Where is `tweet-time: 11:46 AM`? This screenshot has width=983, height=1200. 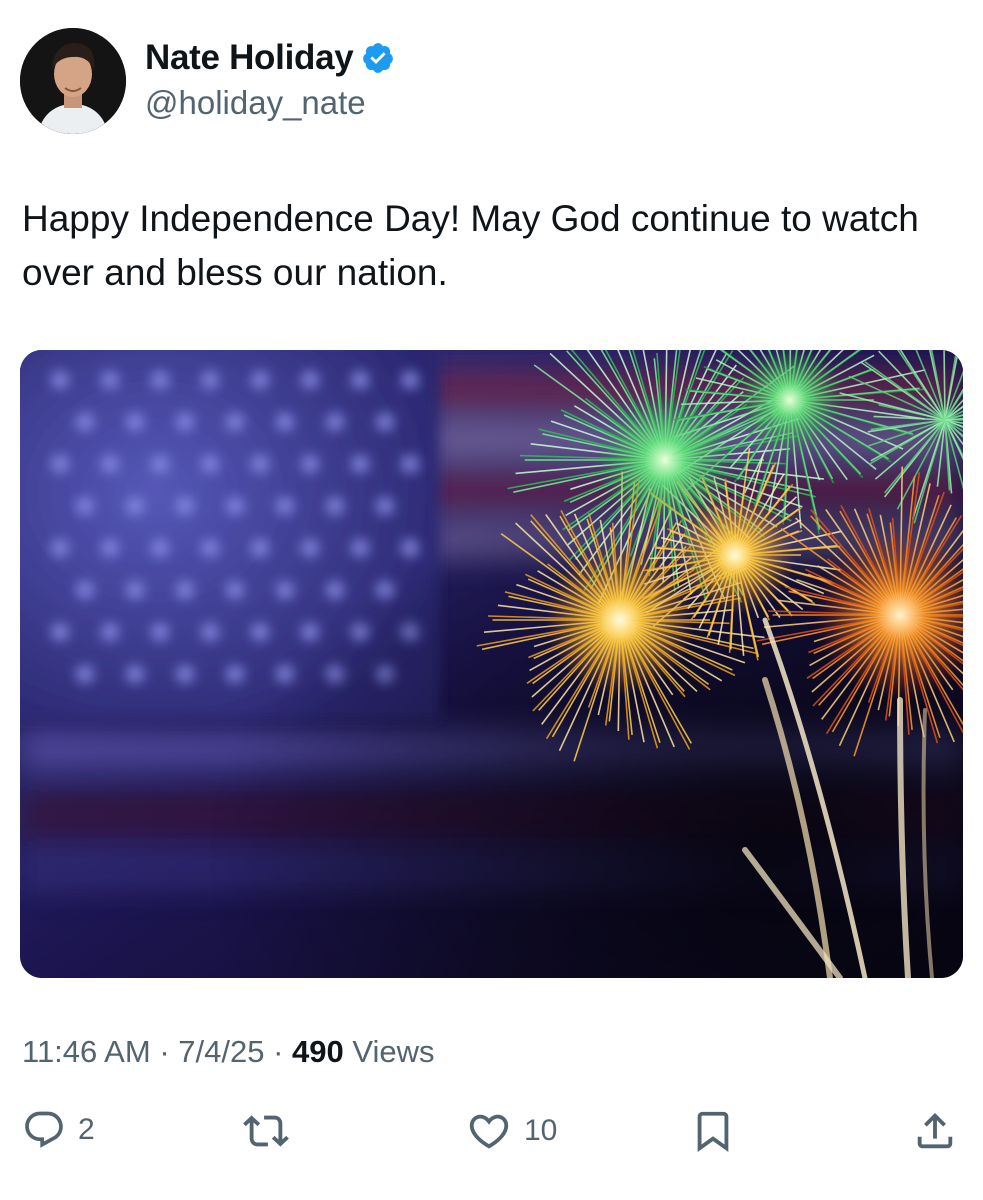 tweet-time: 11:46 AM is located at coordinates (86, 1051).